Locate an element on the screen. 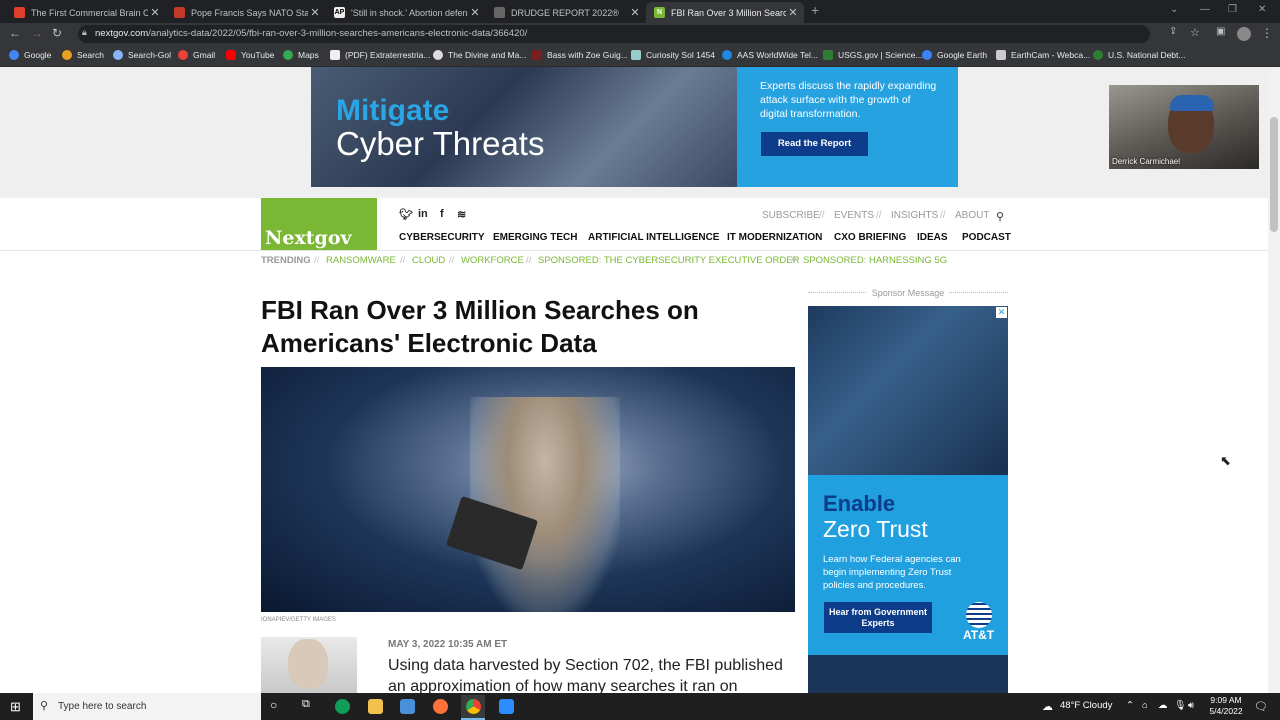 The width and height of the screenshot is (1280, 720). bookmark-item: Google is located at coordinates (30, 55).